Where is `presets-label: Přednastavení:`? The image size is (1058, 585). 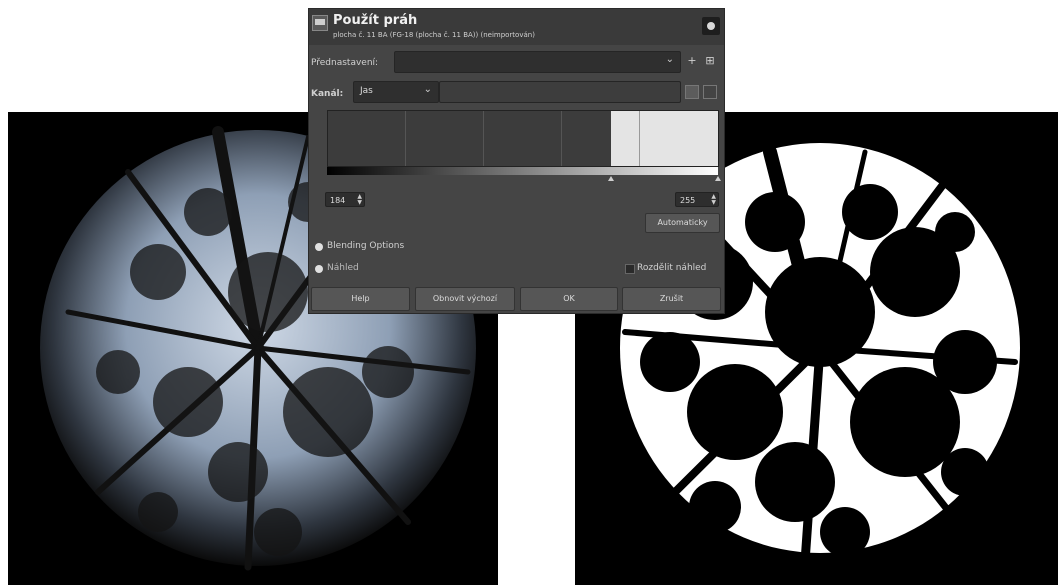
presets-label: Přednastavení: is located at coordinates (345, 63).